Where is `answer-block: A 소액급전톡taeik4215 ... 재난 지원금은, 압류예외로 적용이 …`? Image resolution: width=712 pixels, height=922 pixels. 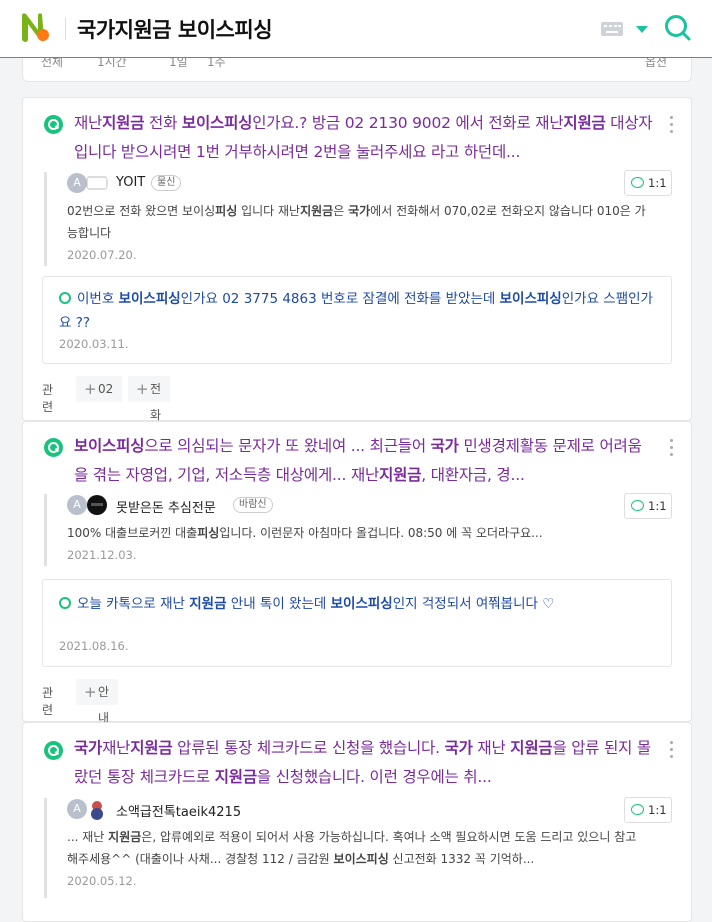
answer-block: A 소액급전톡taeik4215 ... 재난 지원금은, 압류예외로 적용이 … is located at coordinates (359, 848).